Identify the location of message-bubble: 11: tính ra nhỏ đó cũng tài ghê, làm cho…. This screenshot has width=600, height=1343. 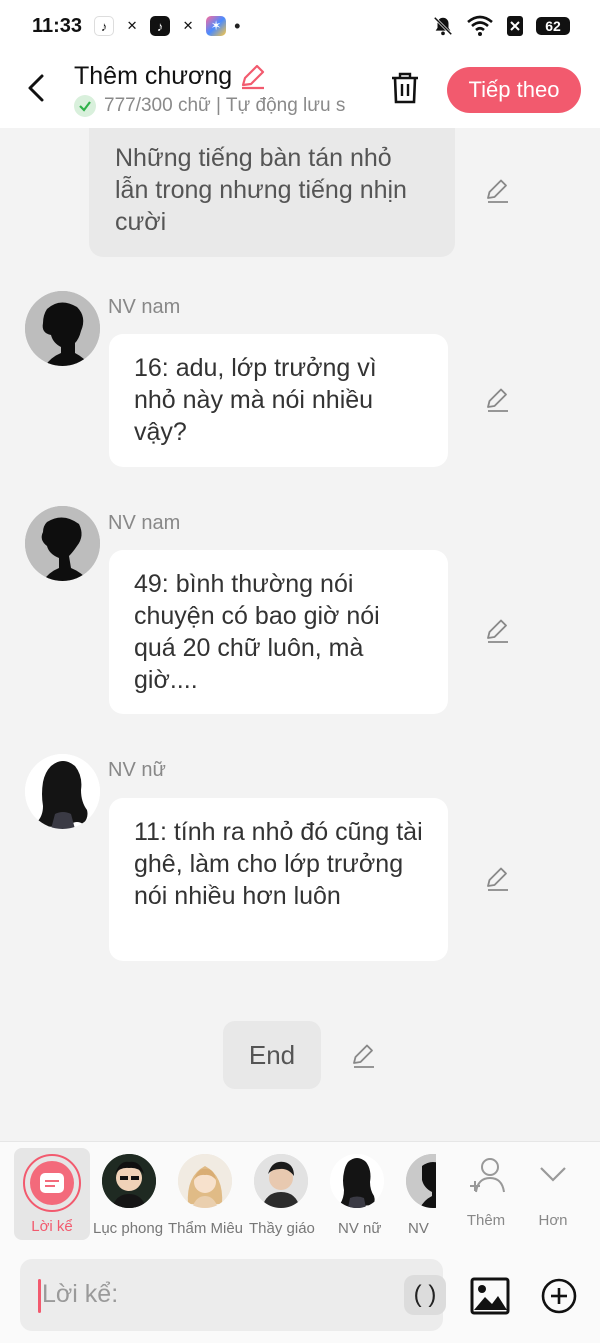
(278, 879).